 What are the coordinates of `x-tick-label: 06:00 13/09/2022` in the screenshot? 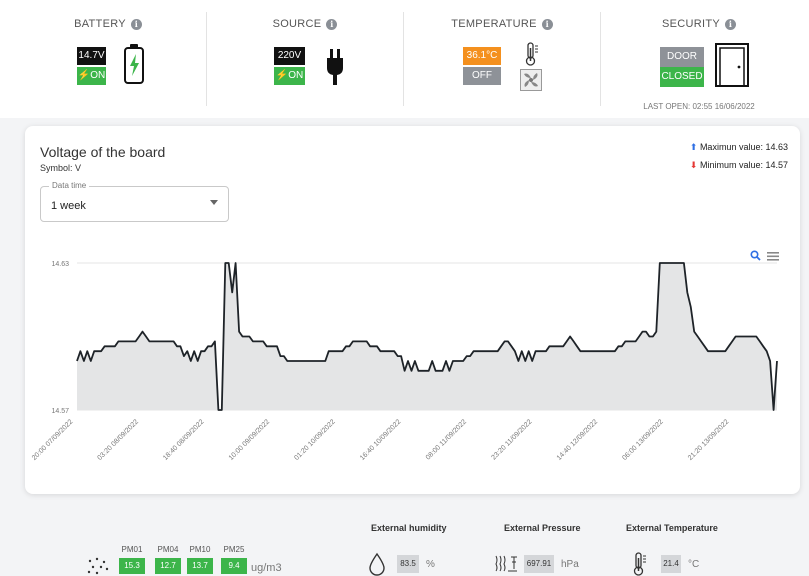 It's located at (643, 440).